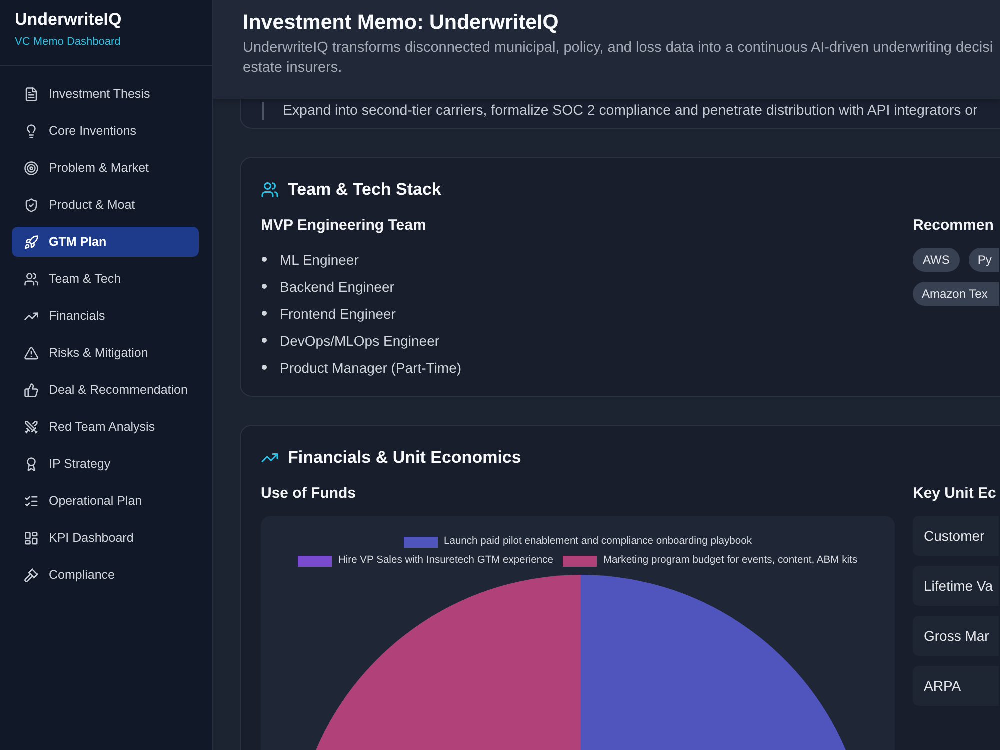  What do you see at coordinates (105, 464) in the screenshot?
I see `nav-item: IP Strategy` at bounding box center [105, 464].